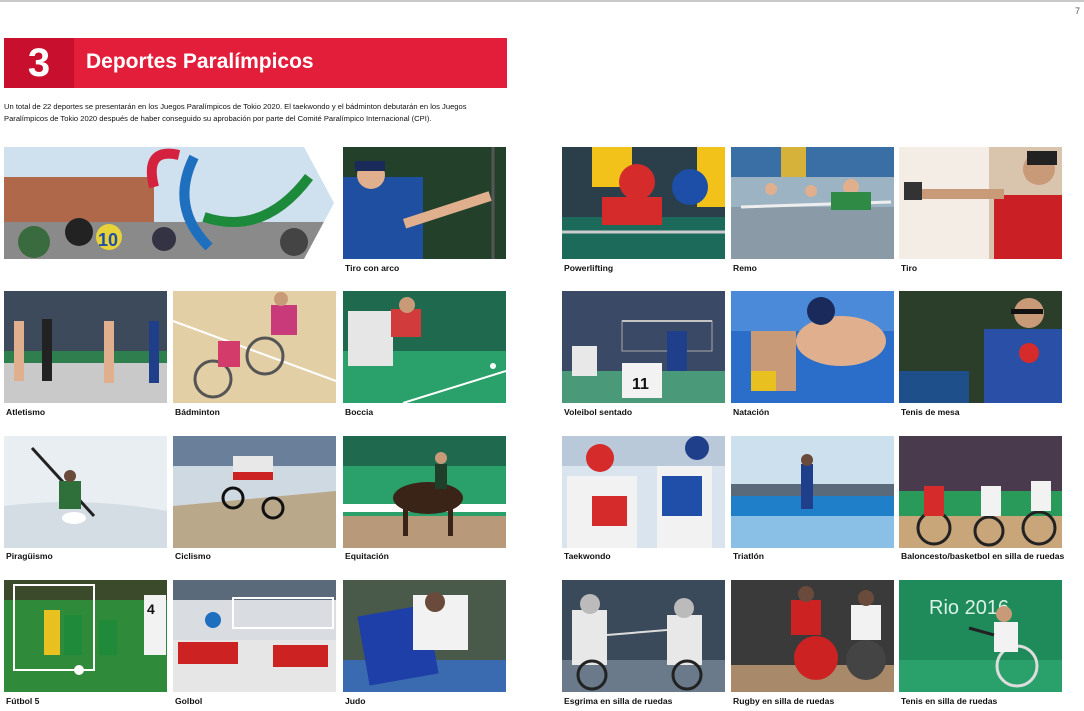  Describe the element at coordinates (200, 61) in the screenshot. I see `section-title: Deportes Paralímpicos` at that location.